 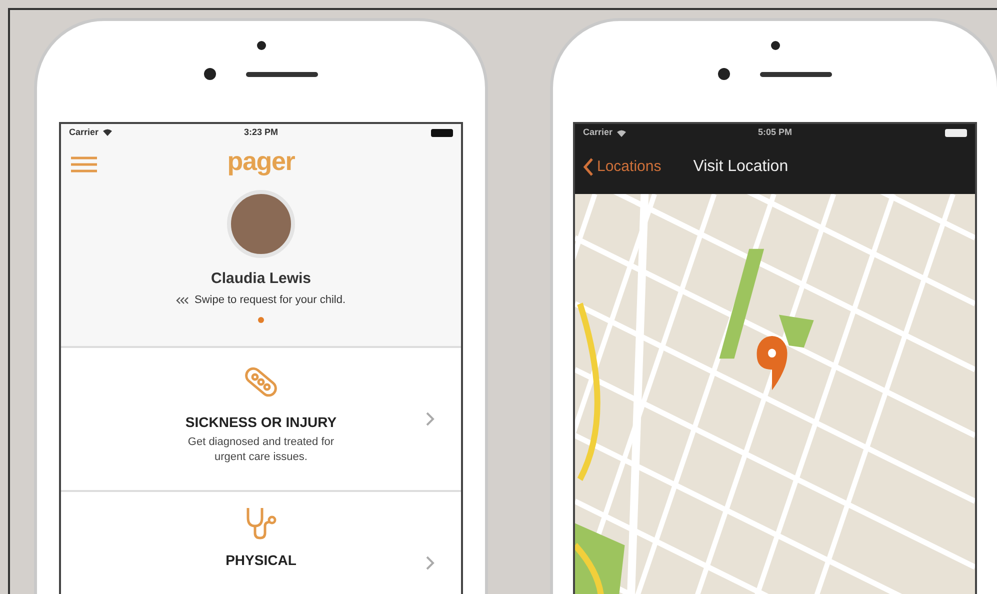 I want to click on swipe-arrows-icon, so click(x=183, y=300).